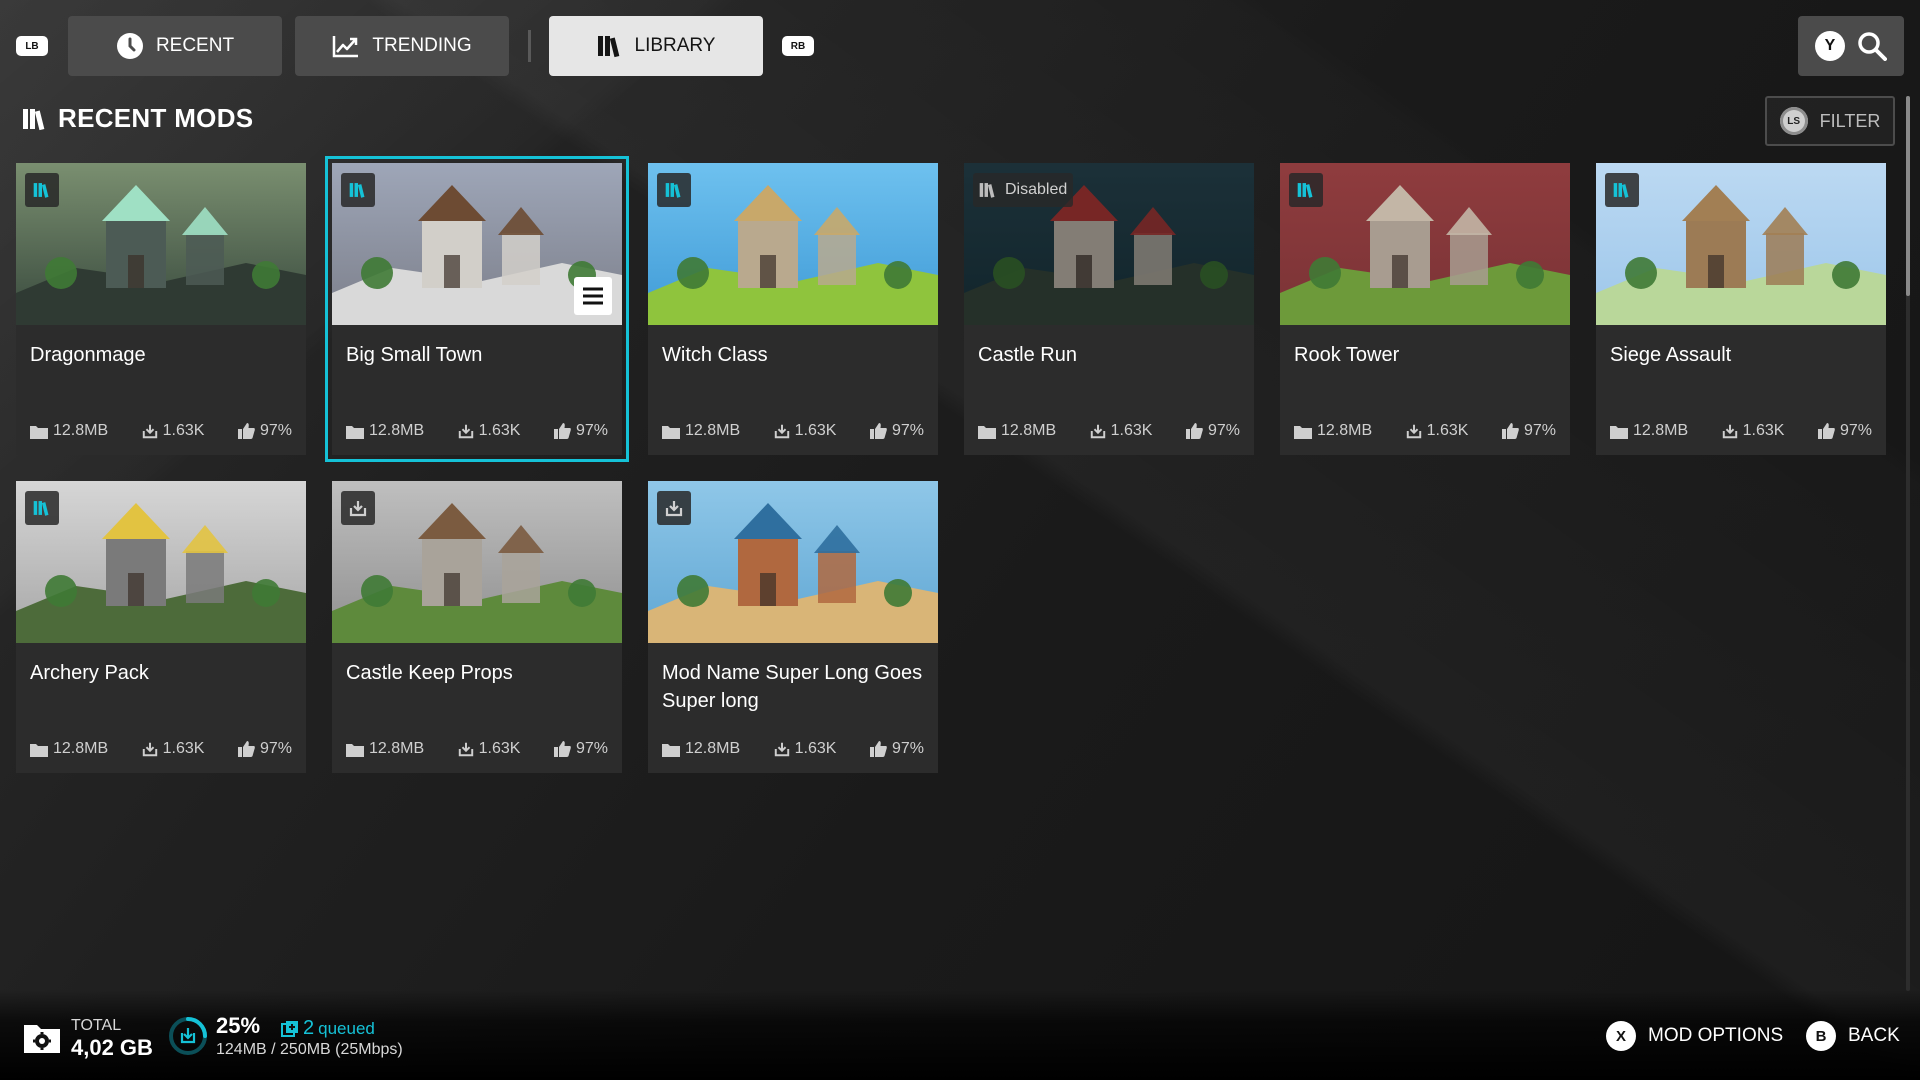  Describe the element at coordinates (88, 355) in the screenshot. I see `mod-title: Dragonmage` at that location.